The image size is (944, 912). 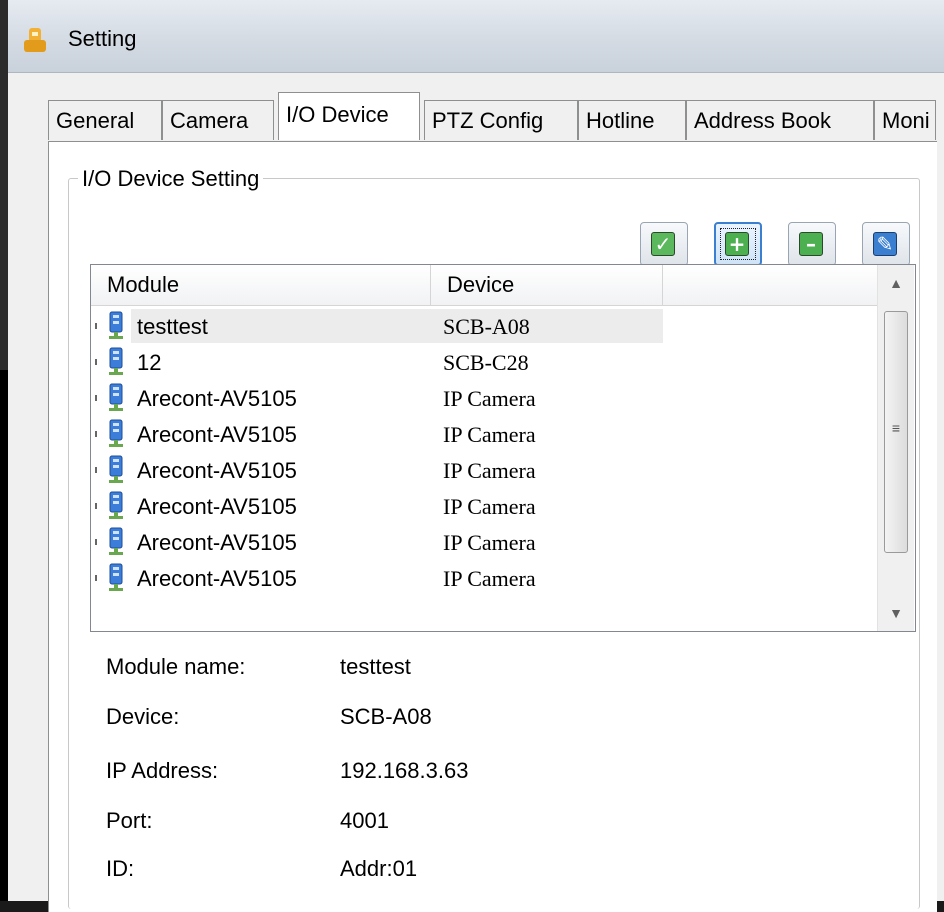 What do you see at coordinates (397, 326) in the screenshot?
I see `selection-highlight` at bounding box center [397, 326].